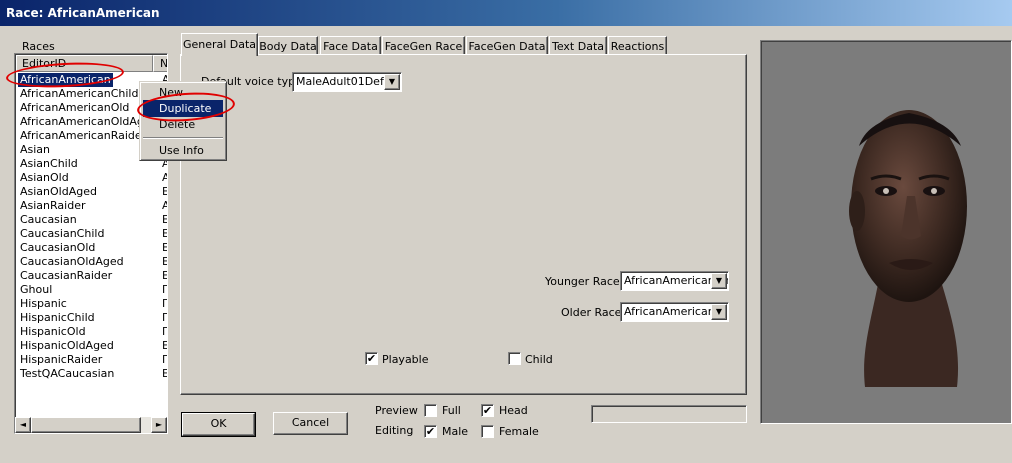 The width and height of the screenshot is (1012, 463). Describe the element at coordinates (92, 290) in the screenshot. I see `race-row: Ghoul Γ` at that location.